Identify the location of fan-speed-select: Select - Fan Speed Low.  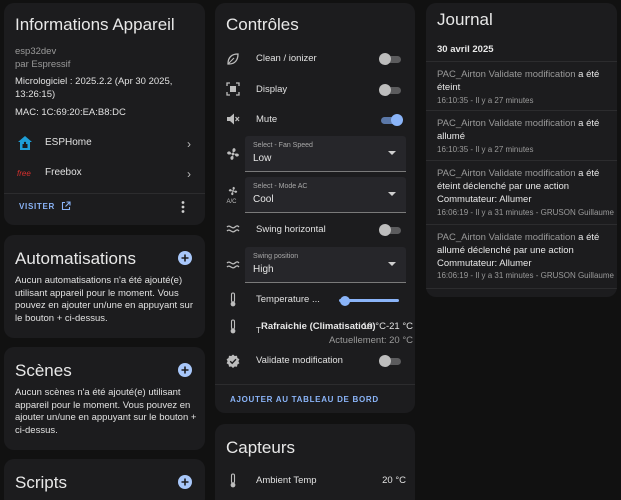
(325, 154).